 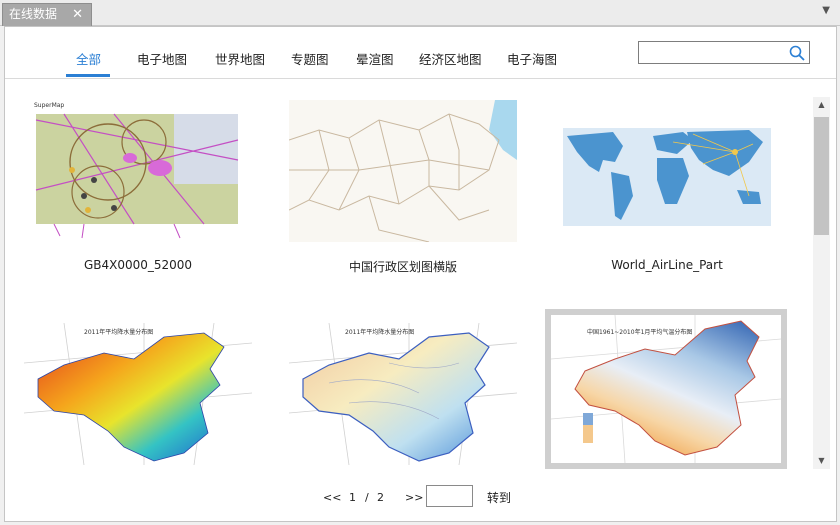 I want to click on world-airline-map-image, so click(x=667, y=171).